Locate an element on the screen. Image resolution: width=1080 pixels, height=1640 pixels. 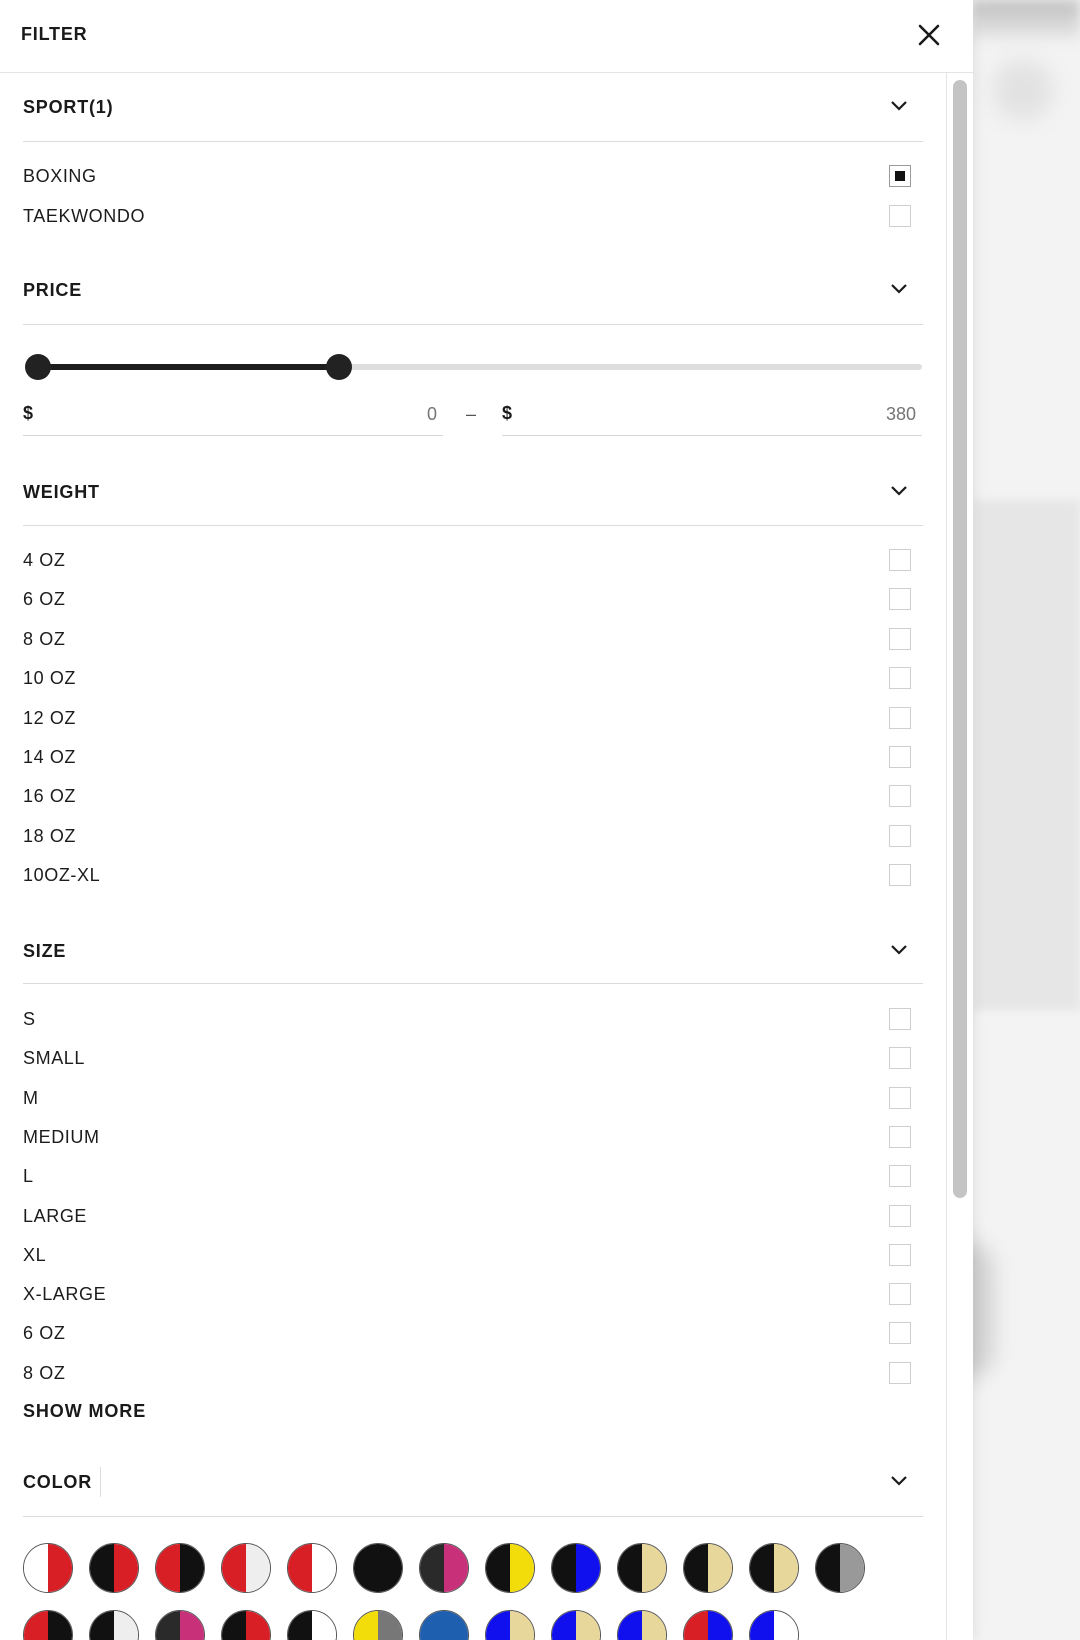
price-max-input is located at coordinates (816, 414).